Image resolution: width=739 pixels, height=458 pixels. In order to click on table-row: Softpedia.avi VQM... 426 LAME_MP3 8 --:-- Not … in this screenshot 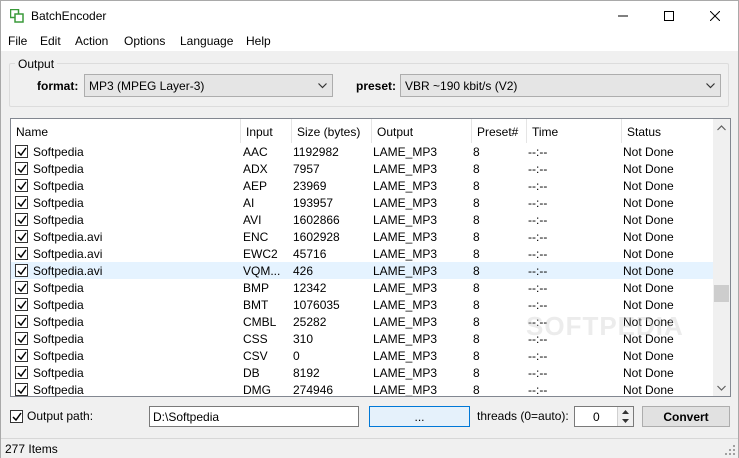, I will do `click(363, 270)`.